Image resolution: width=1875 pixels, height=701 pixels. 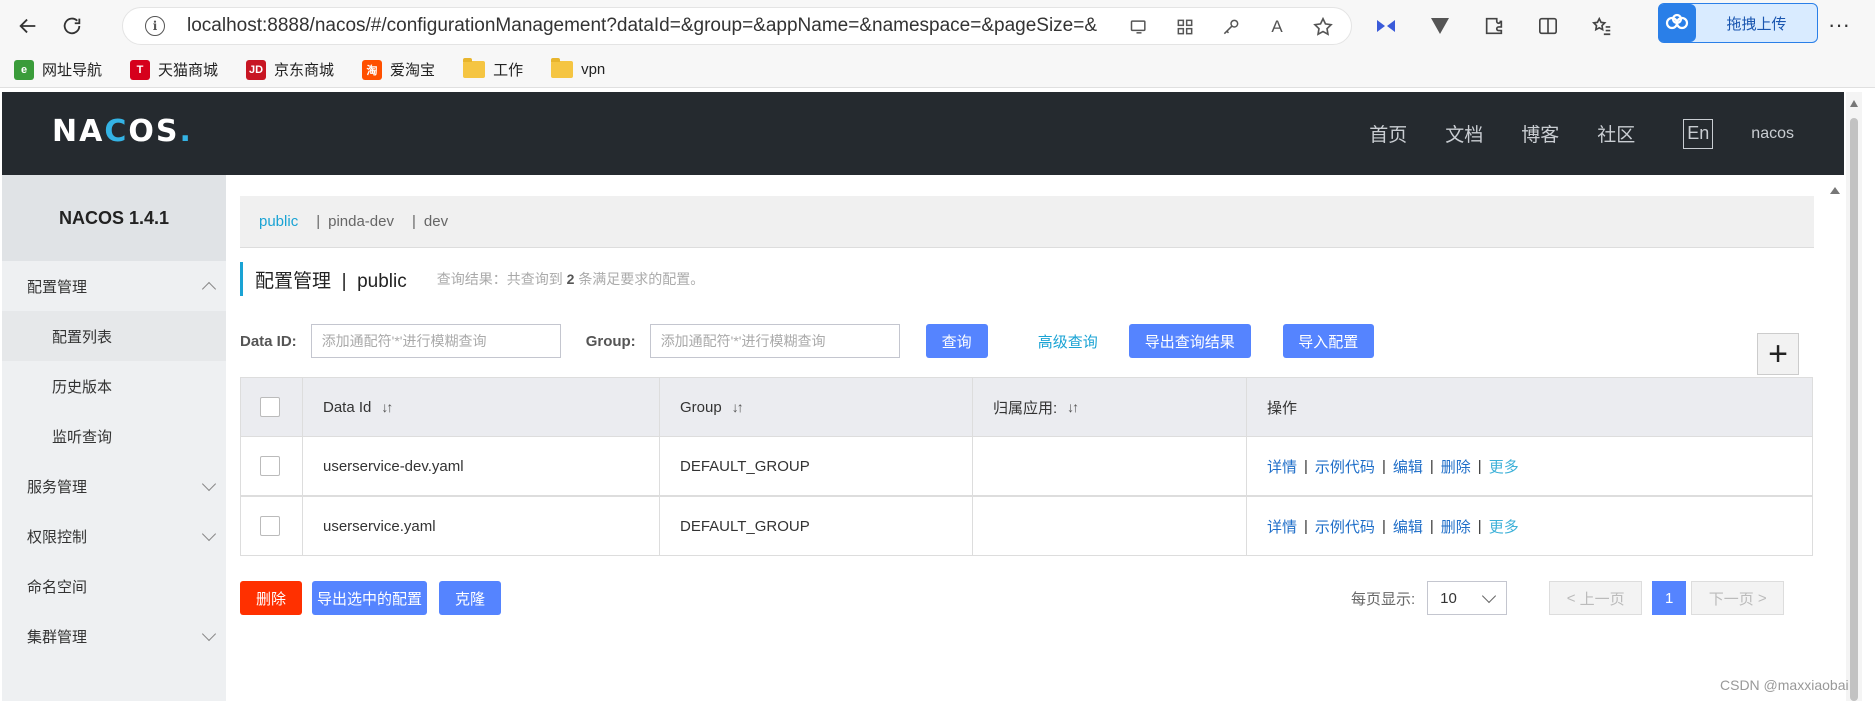 What do you see at coordinates (578, 68) in the screenshot?
I see `bookmark-item: vpn` at bounding box center [578, 68].